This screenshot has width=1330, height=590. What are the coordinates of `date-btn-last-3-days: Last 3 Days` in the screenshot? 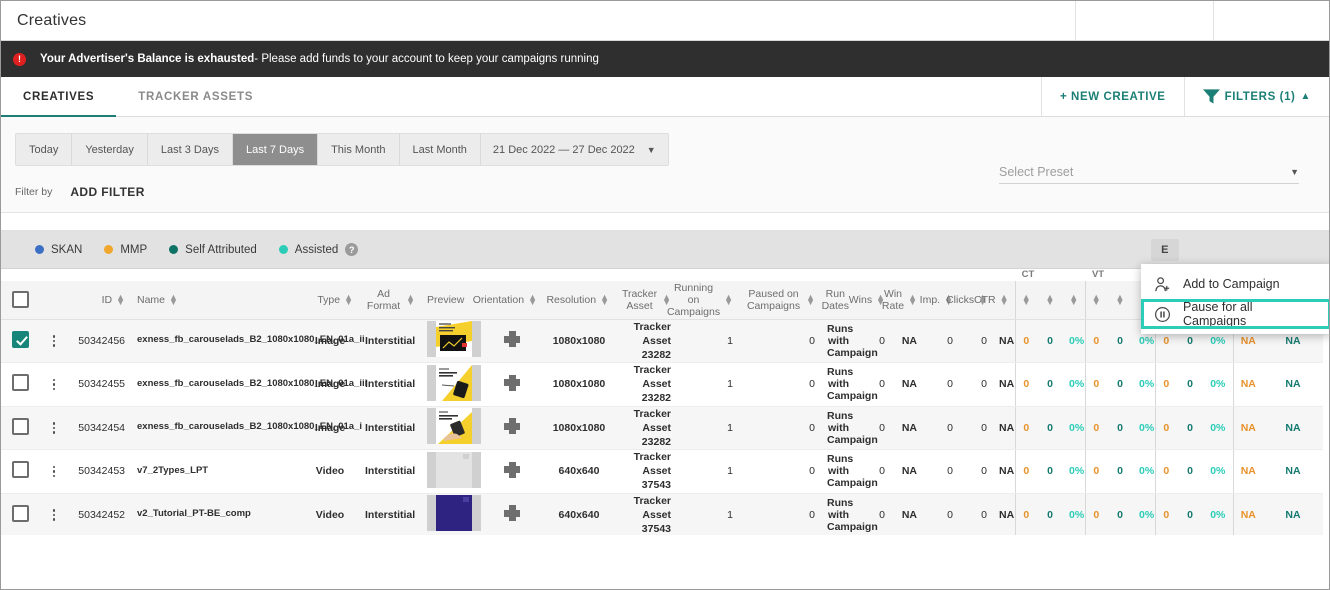 It's located at (190, 149).